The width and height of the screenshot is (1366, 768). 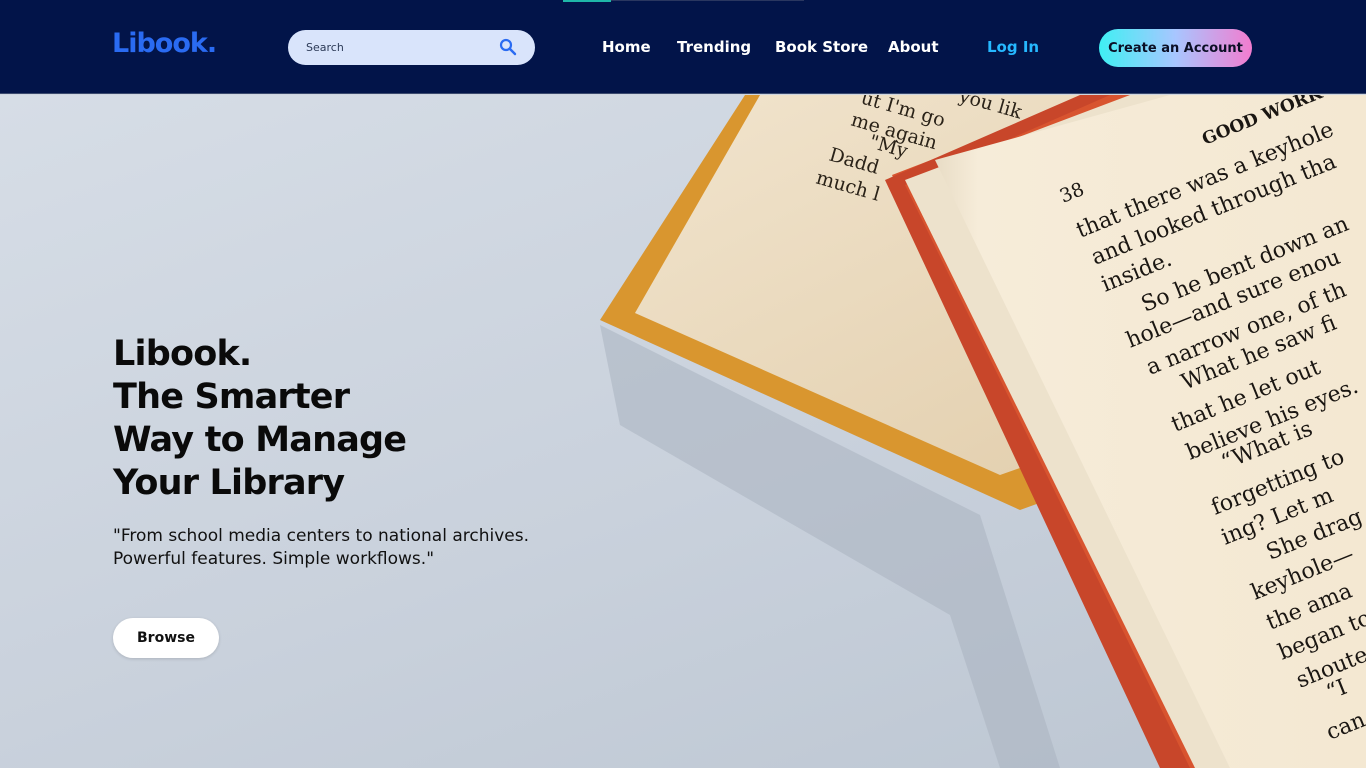 What do you see at coordinates (229, 483) in the screenshot?
I see `hero-title-line: Your Library` at bounding box center [229, 483].